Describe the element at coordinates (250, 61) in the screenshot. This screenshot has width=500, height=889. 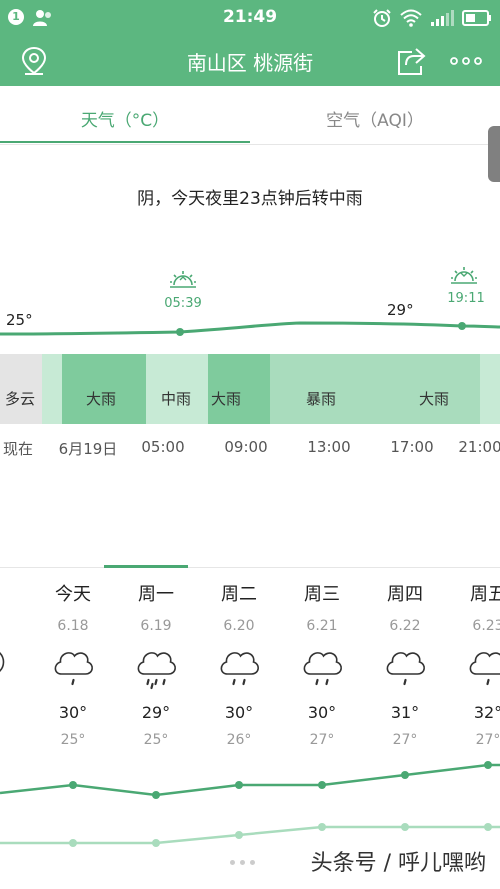
I see `app-header: 南山区 桃源街` at that location.